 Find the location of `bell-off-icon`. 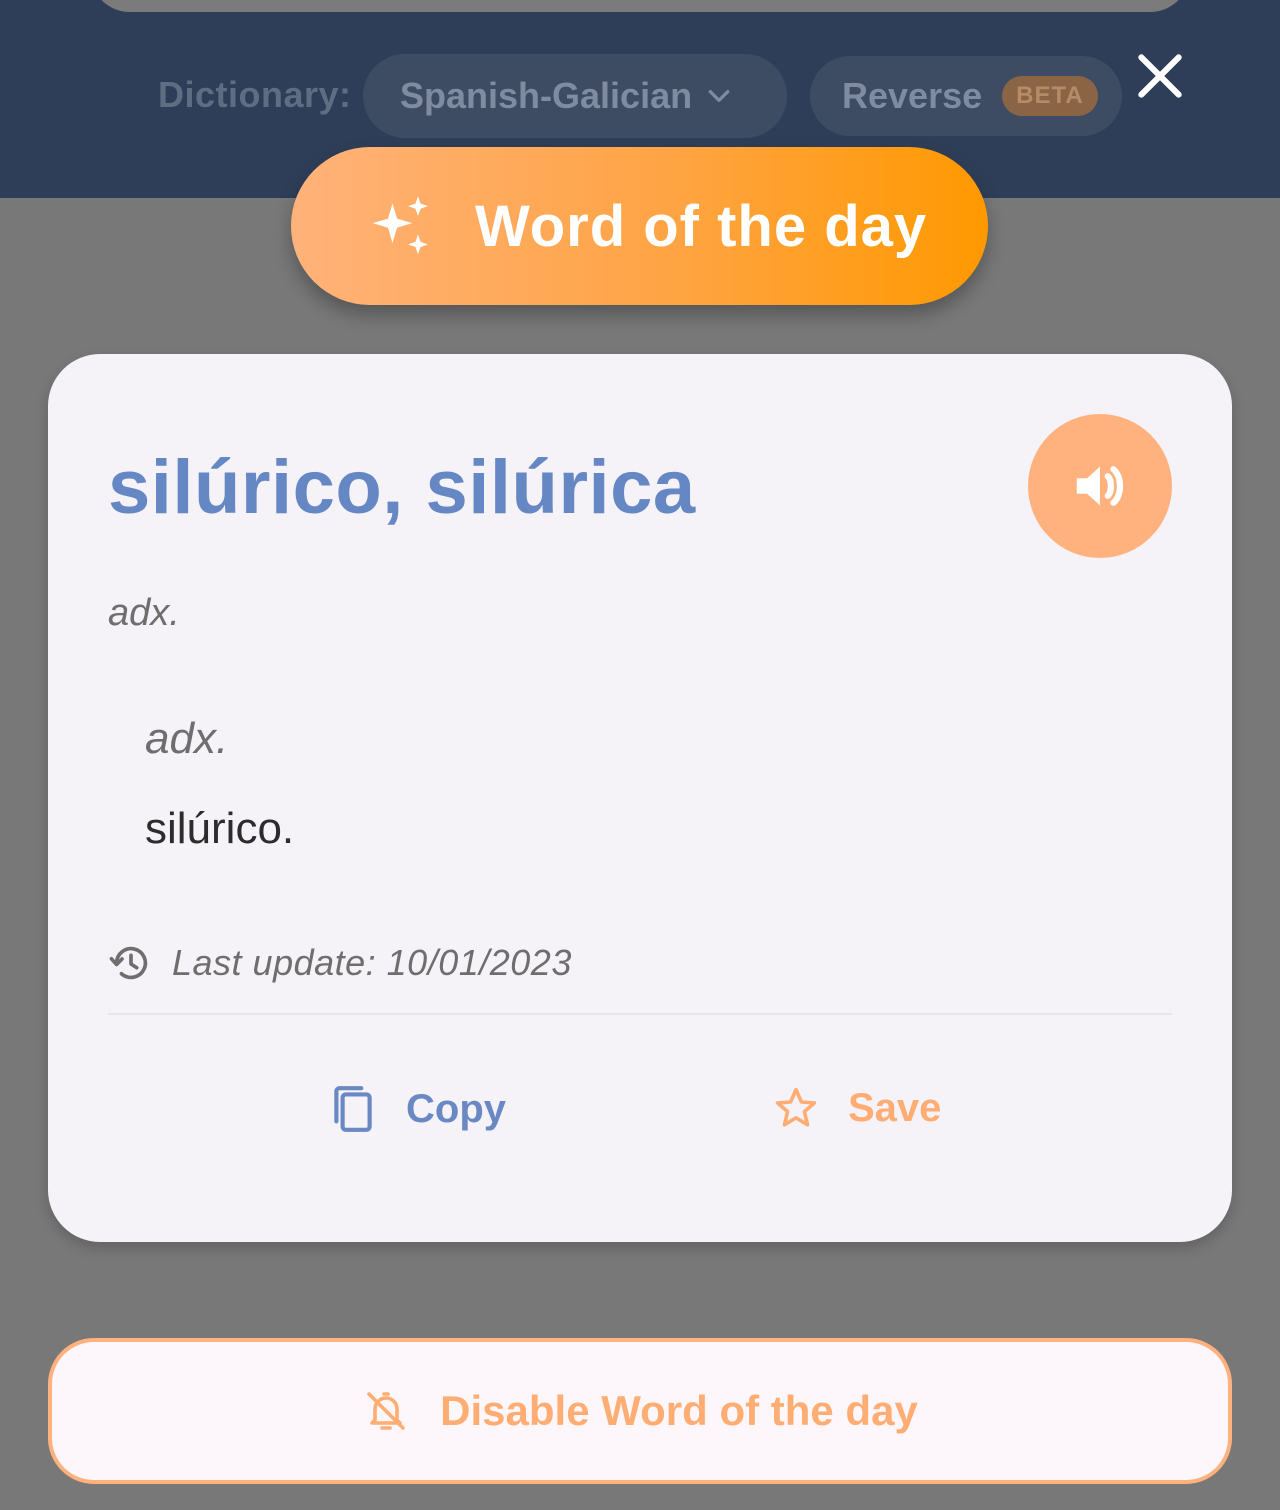

bell-off-icon is located at coordinates (386, 1411).